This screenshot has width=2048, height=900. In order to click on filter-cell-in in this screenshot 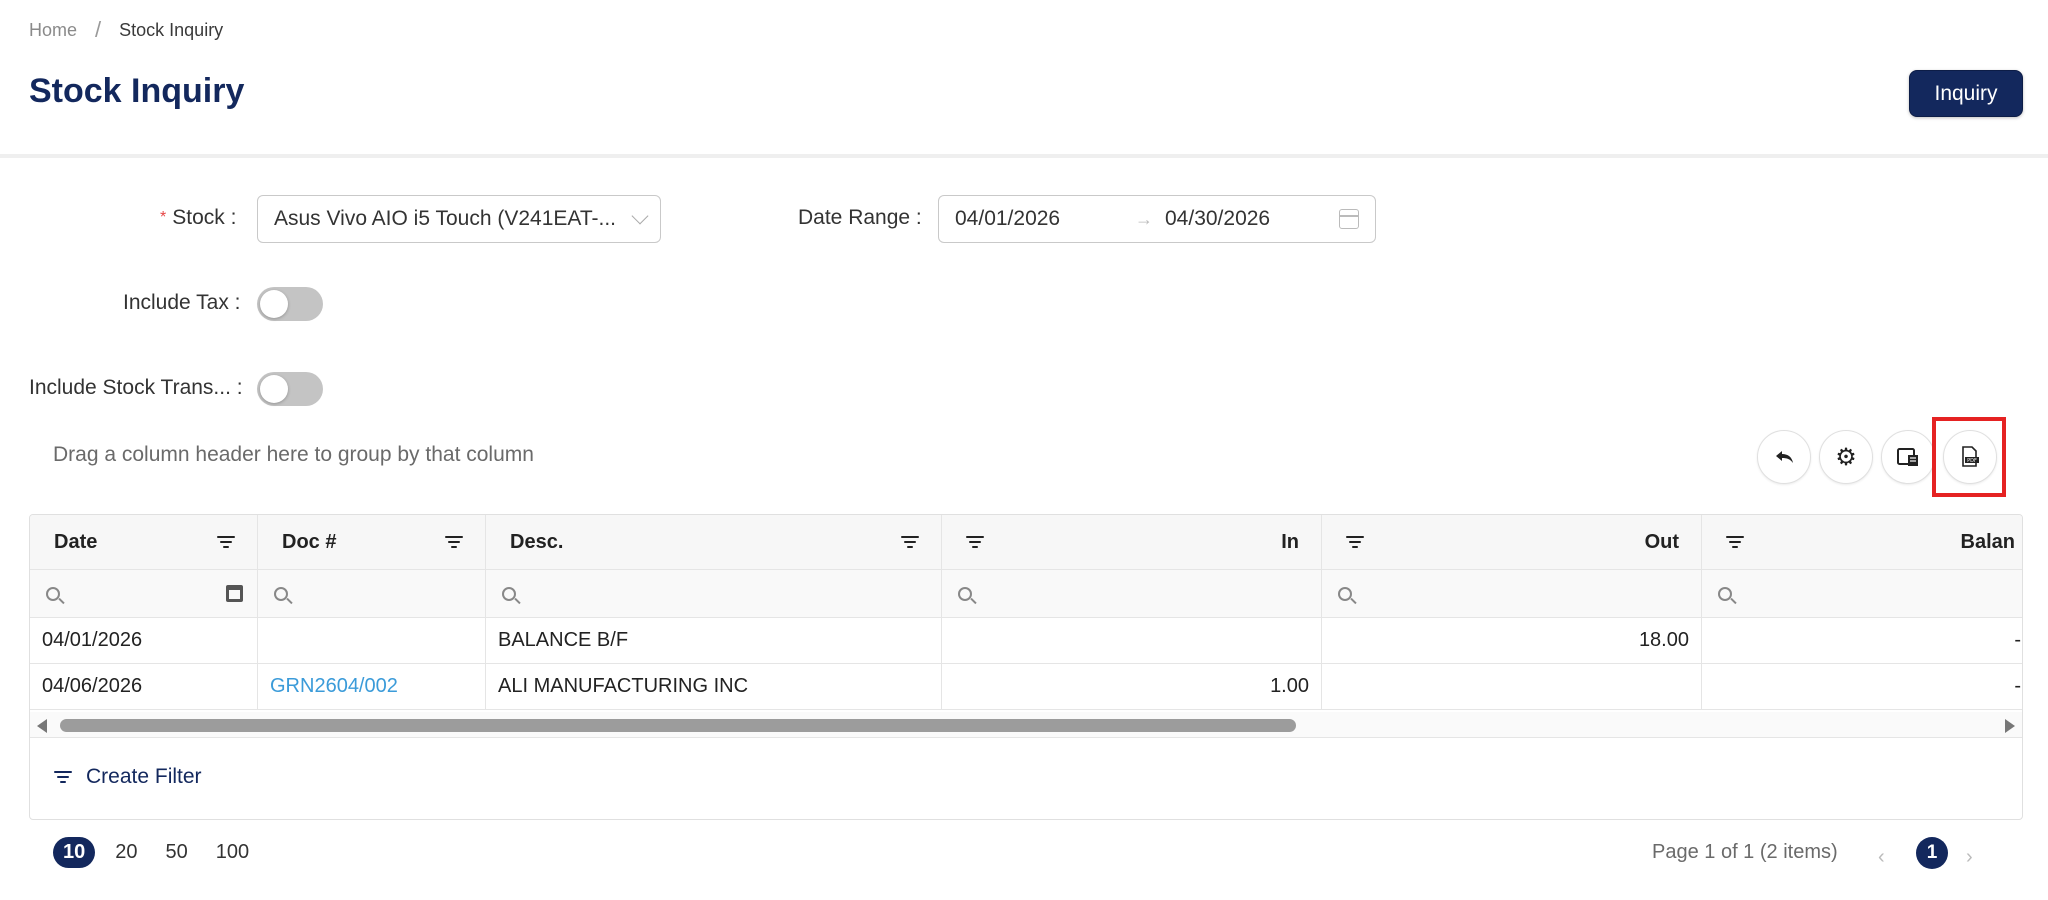, I will do `click(1132, 593)`.